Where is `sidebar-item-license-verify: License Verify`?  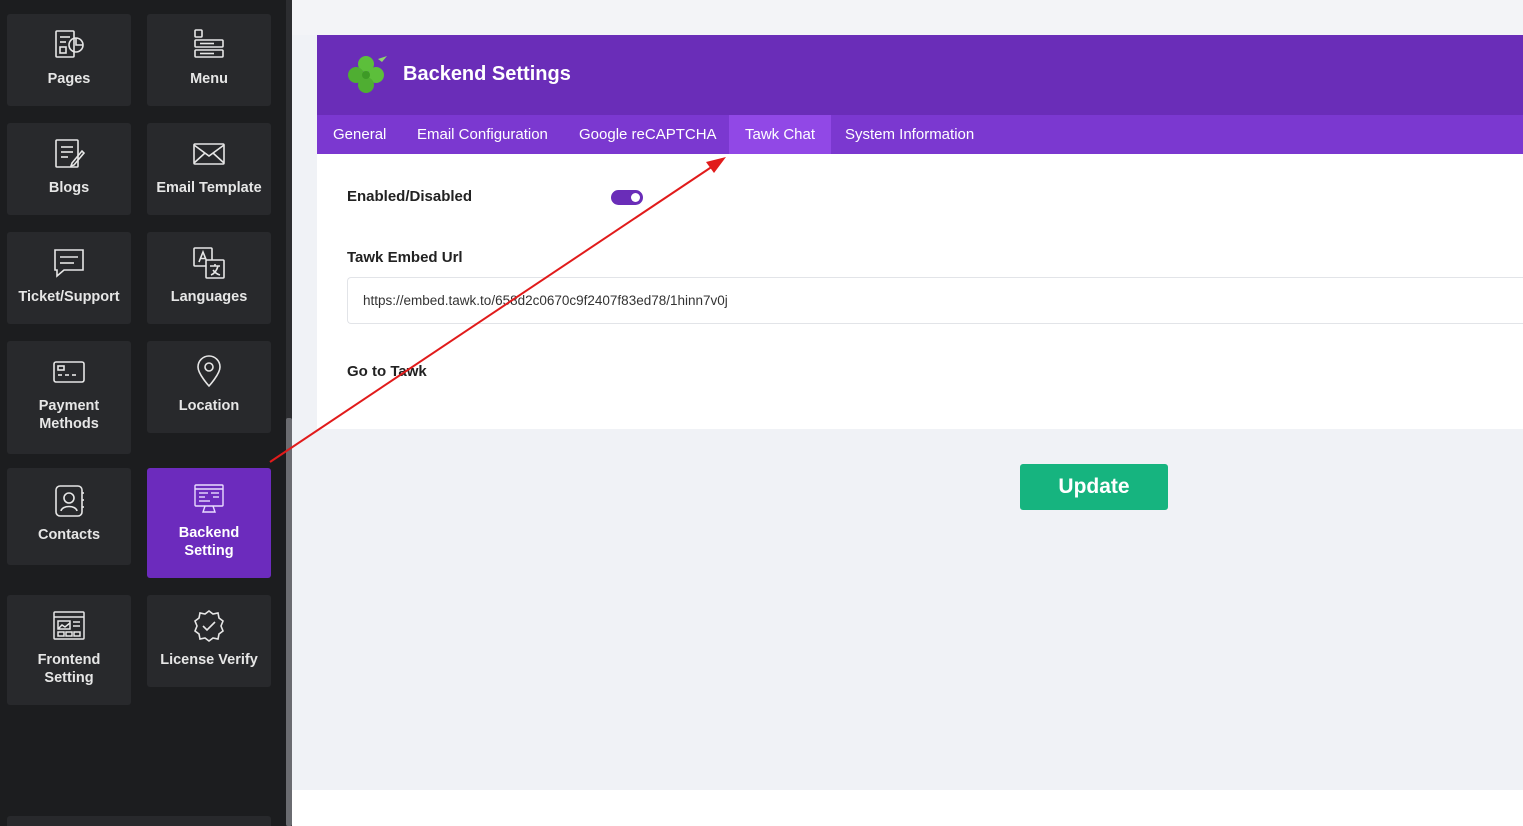 sidebar-item-license-verify: License Verify is located at coordinates (209, 641).